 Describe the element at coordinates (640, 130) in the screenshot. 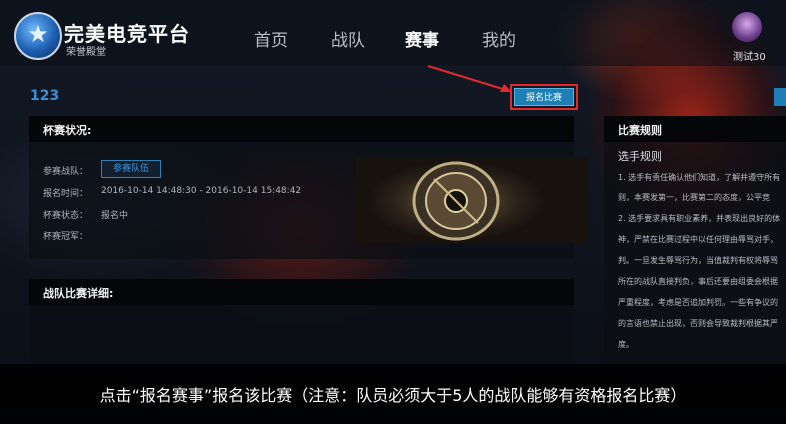

I see `rules-title: 比赛规则` at that location.